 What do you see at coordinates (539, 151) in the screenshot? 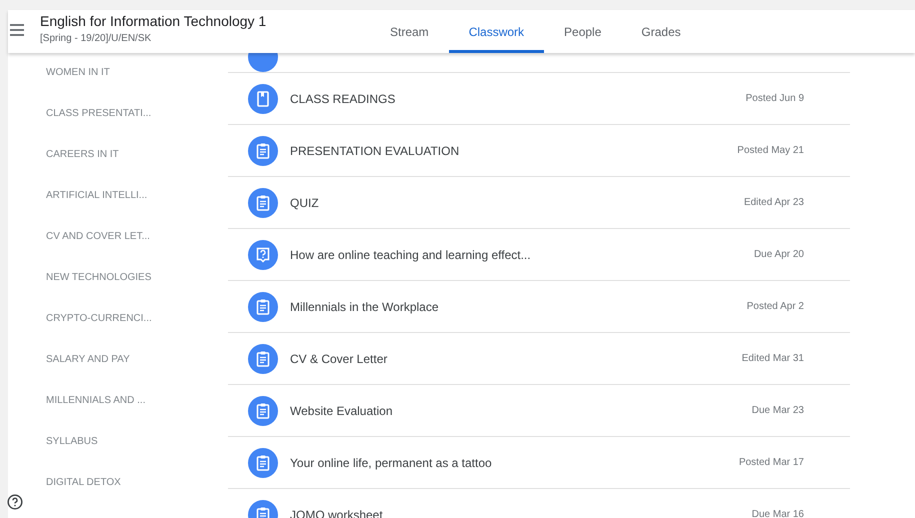
I see `classwork-item: PRESENTATION EVALUATION Posted May 21` at bounding box center [539, 151].